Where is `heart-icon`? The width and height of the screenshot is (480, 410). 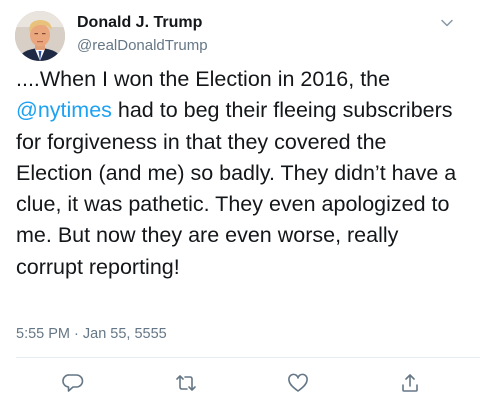
heart-icon is located at coordinates (298, 382).